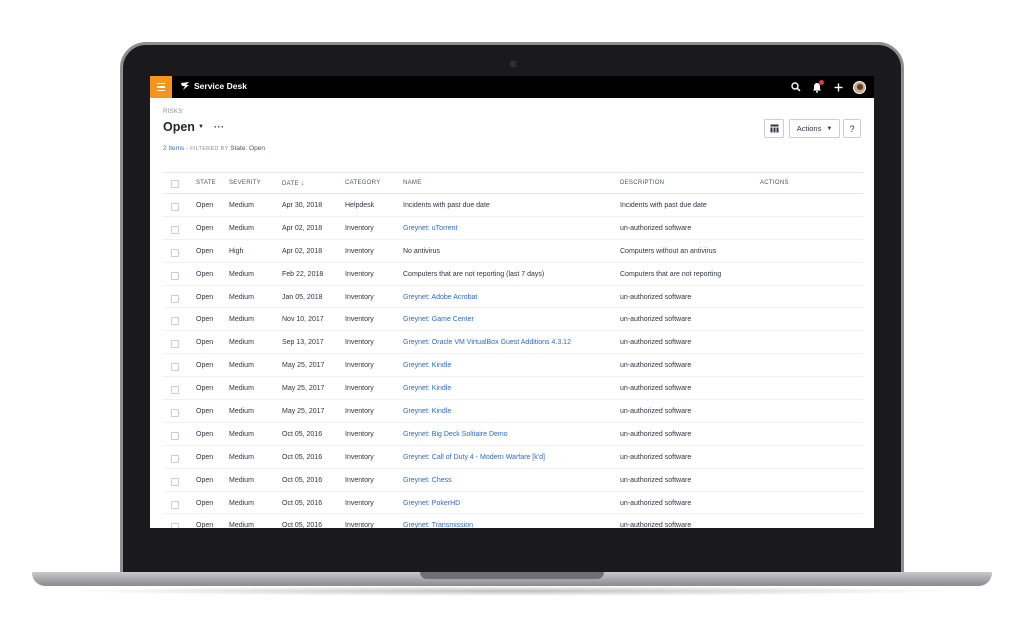 This screenshot has height=640, width=1024. Describe the element at coordinates (821, 82) in the screenshot. I see `notification-badge` at that location.